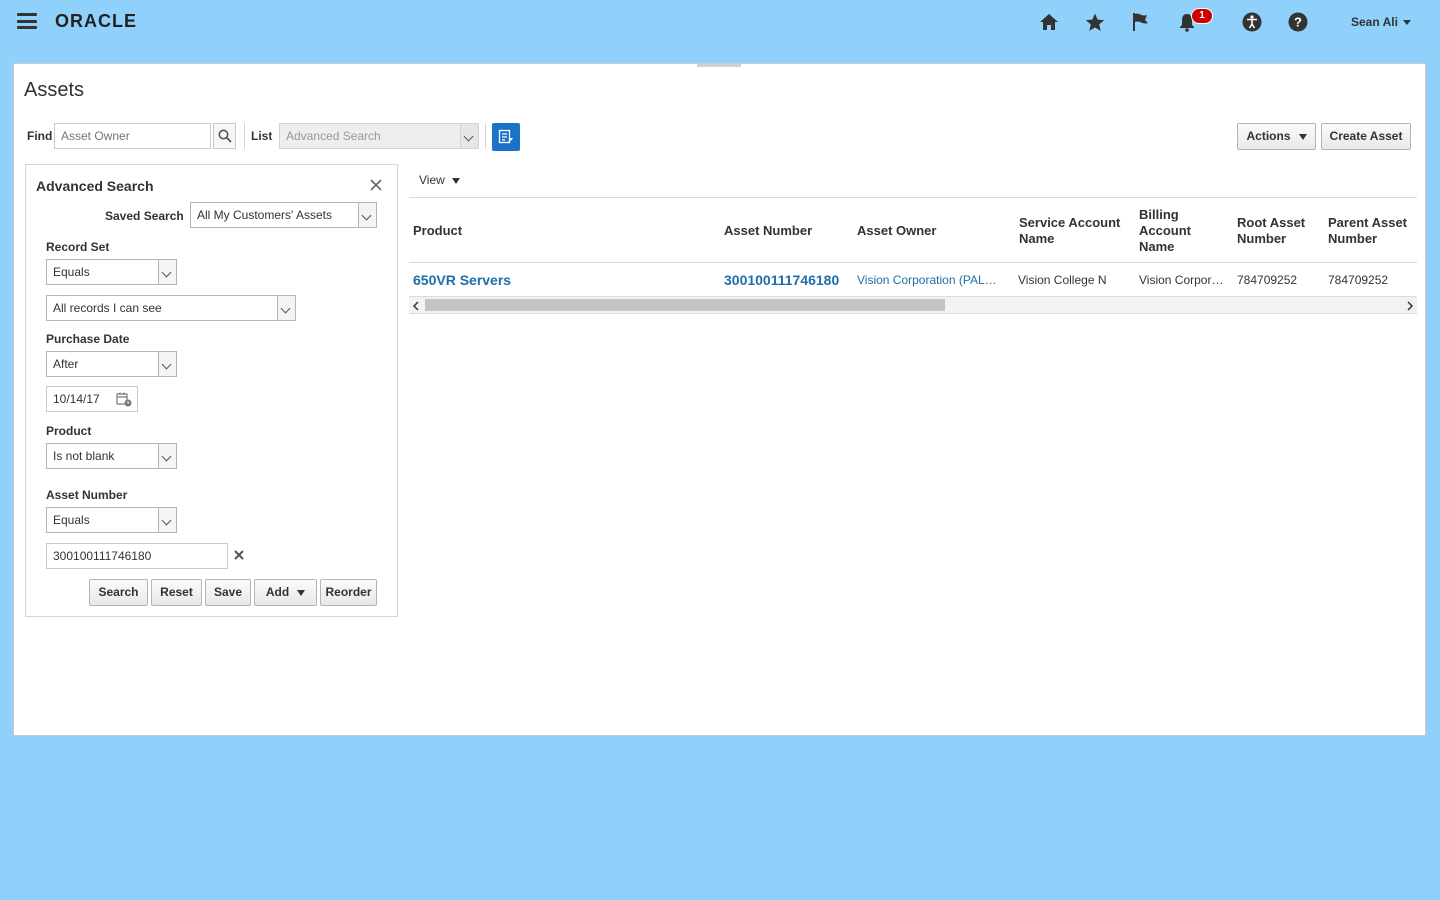  Describe the element at coordinates (111, 272) in the screenshot. I see `record-set-operator-select: Equals` at that location.